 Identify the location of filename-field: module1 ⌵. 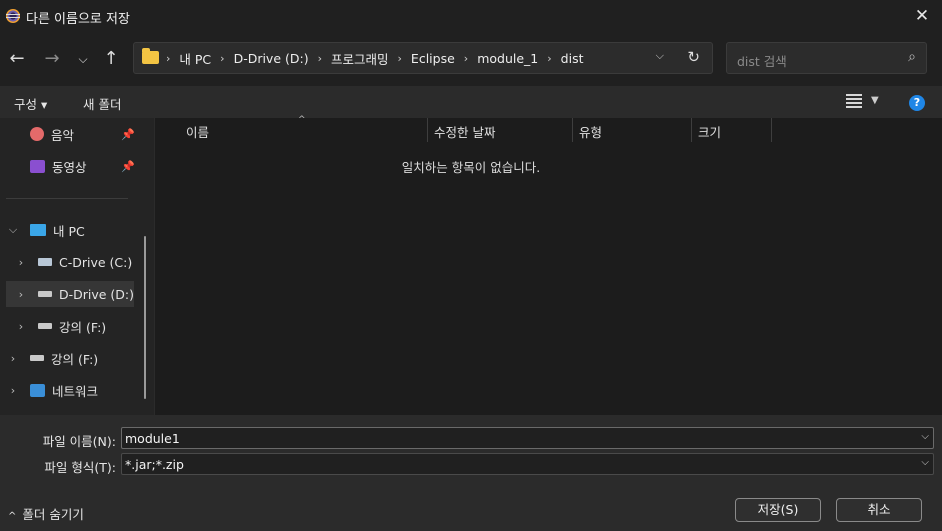
(527, 438).